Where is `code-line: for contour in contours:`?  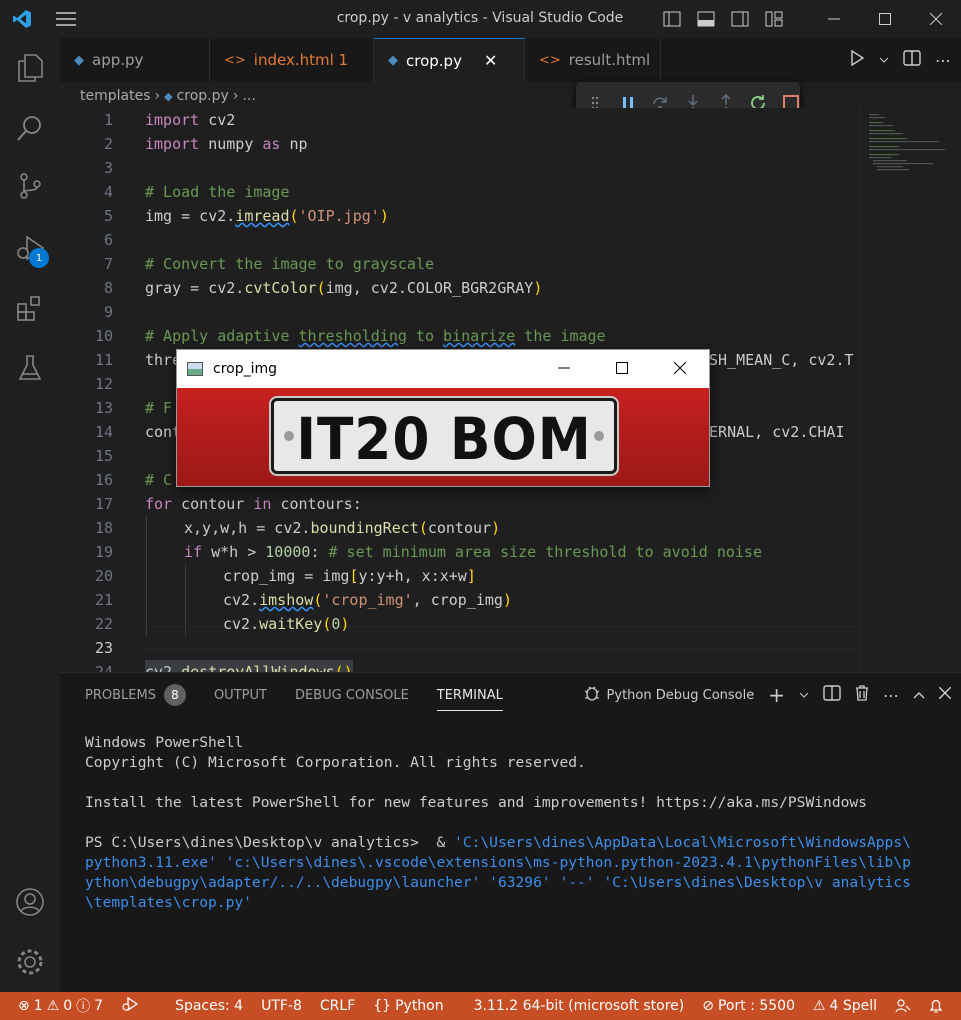
code-line: for contour in contours: is located at coordinates (253, 504).